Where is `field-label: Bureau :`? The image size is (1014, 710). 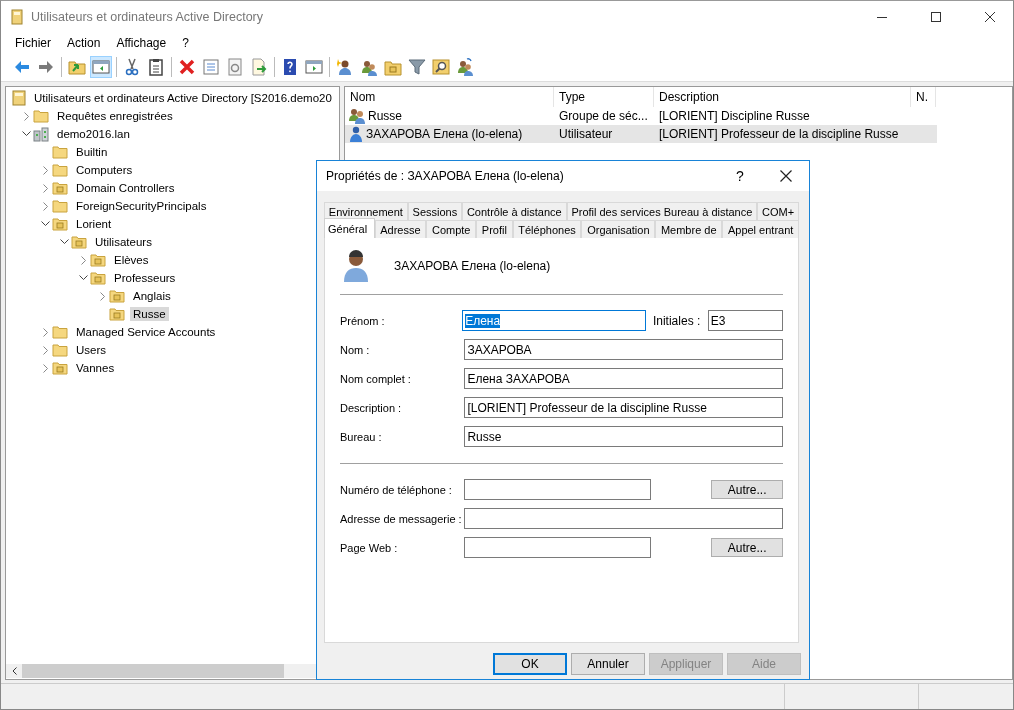 field-label: Bureau : is located at coordinates (361, 436).